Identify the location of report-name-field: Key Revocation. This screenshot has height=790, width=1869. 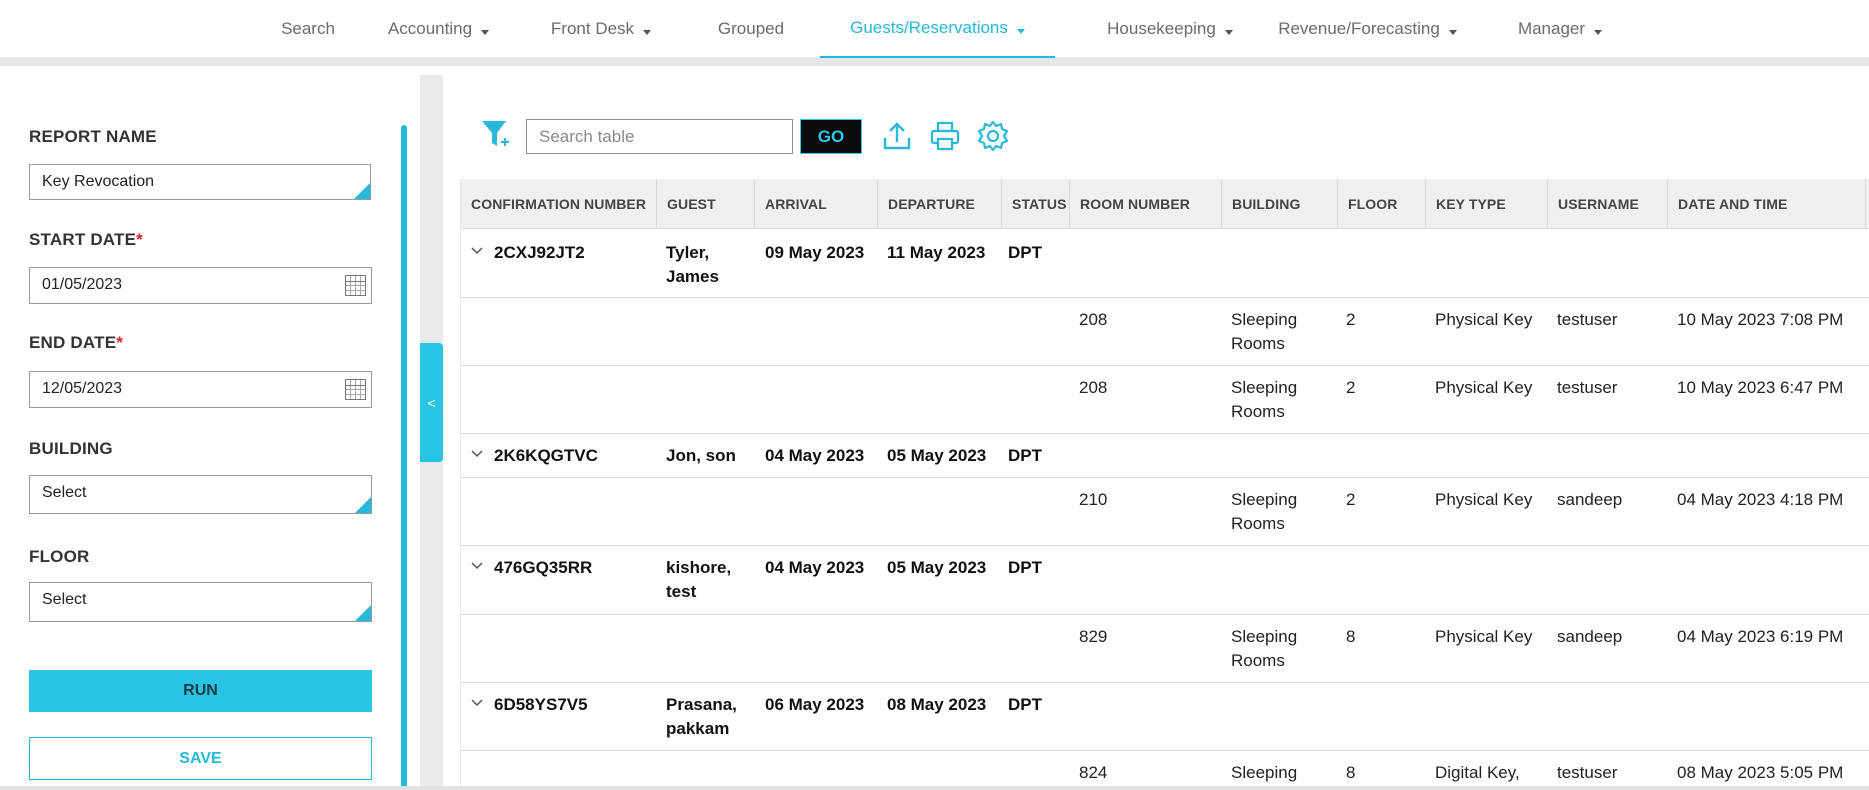
(200, 182).